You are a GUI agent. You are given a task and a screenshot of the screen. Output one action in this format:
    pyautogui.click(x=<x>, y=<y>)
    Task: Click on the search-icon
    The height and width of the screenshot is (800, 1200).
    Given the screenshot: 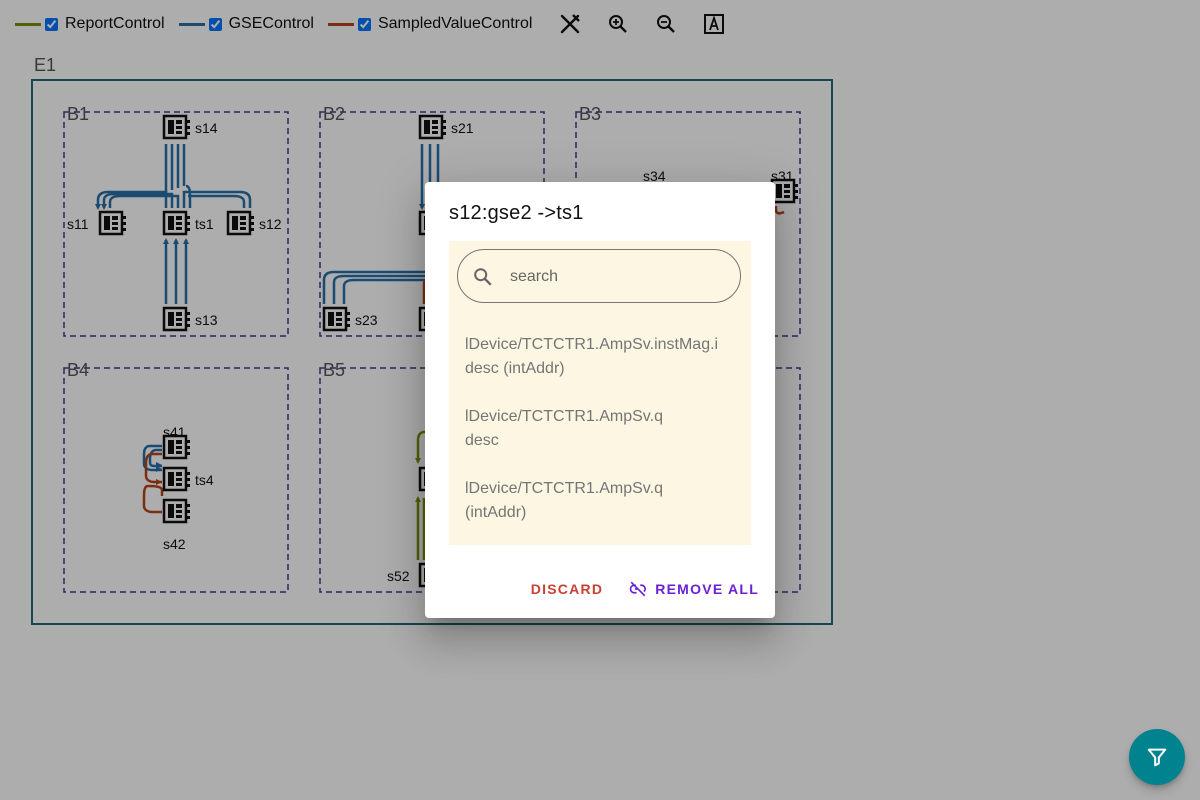 What is the action you would take?
    pyautogui.click(x=483, y=277)
    